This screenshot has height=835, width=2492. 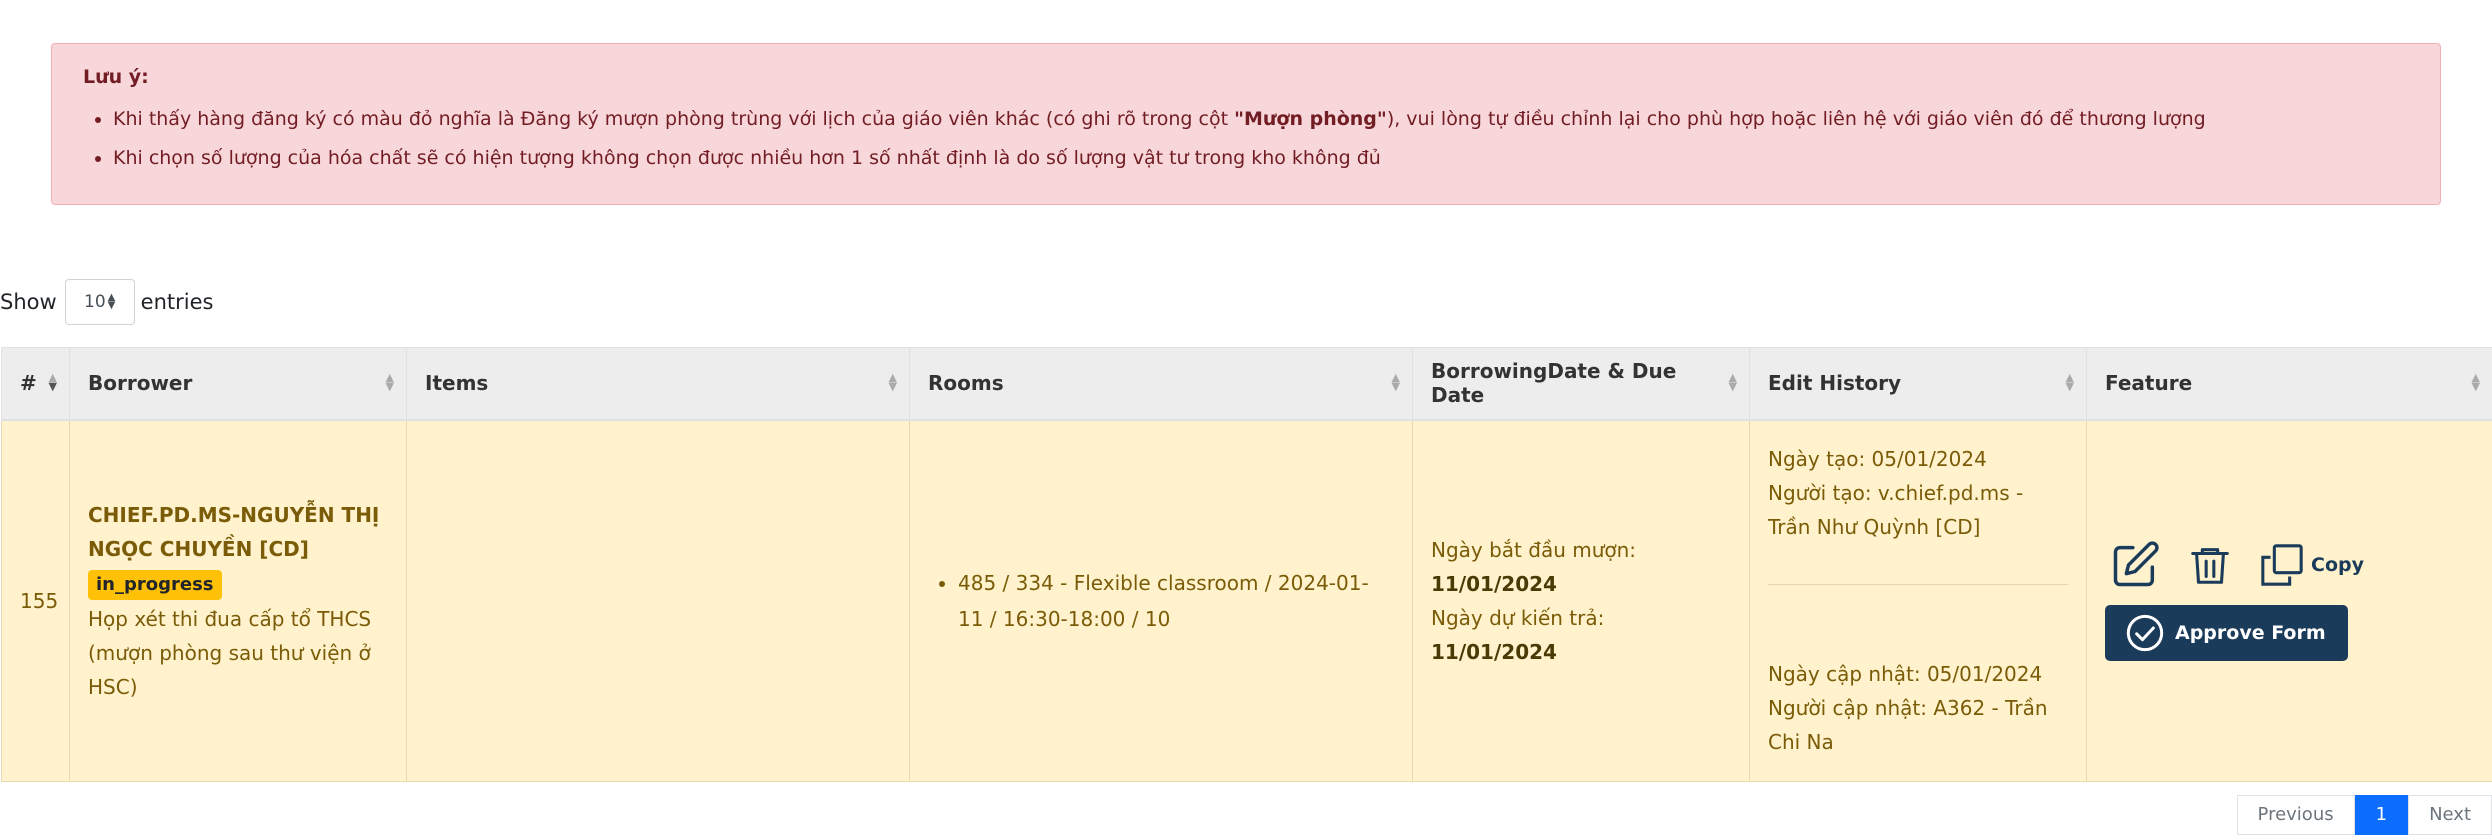 I want to click on edit-button, so click(x=2135, y=565).